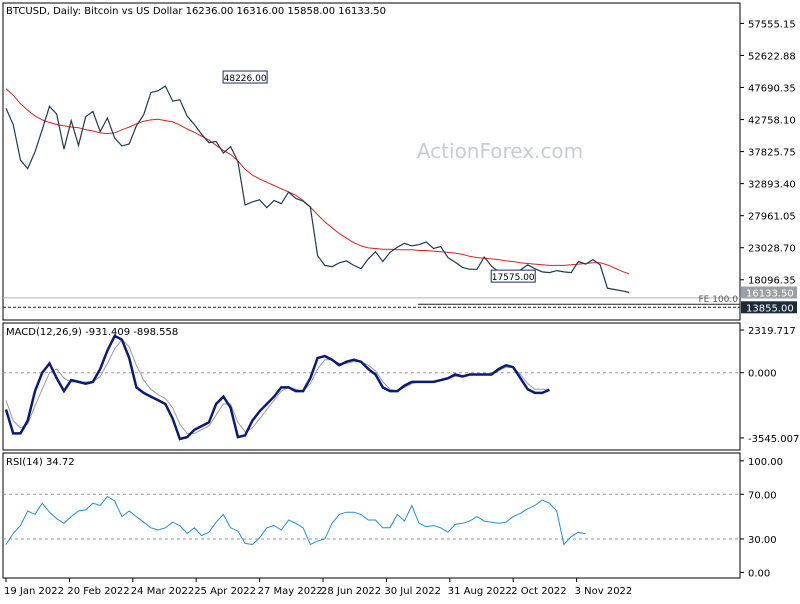 This screenshot has width=800, height=604. Describe the element at coordinates (765, 462) in the screenshot. I see `rsi-y-tick-label: 100.00` at that location.